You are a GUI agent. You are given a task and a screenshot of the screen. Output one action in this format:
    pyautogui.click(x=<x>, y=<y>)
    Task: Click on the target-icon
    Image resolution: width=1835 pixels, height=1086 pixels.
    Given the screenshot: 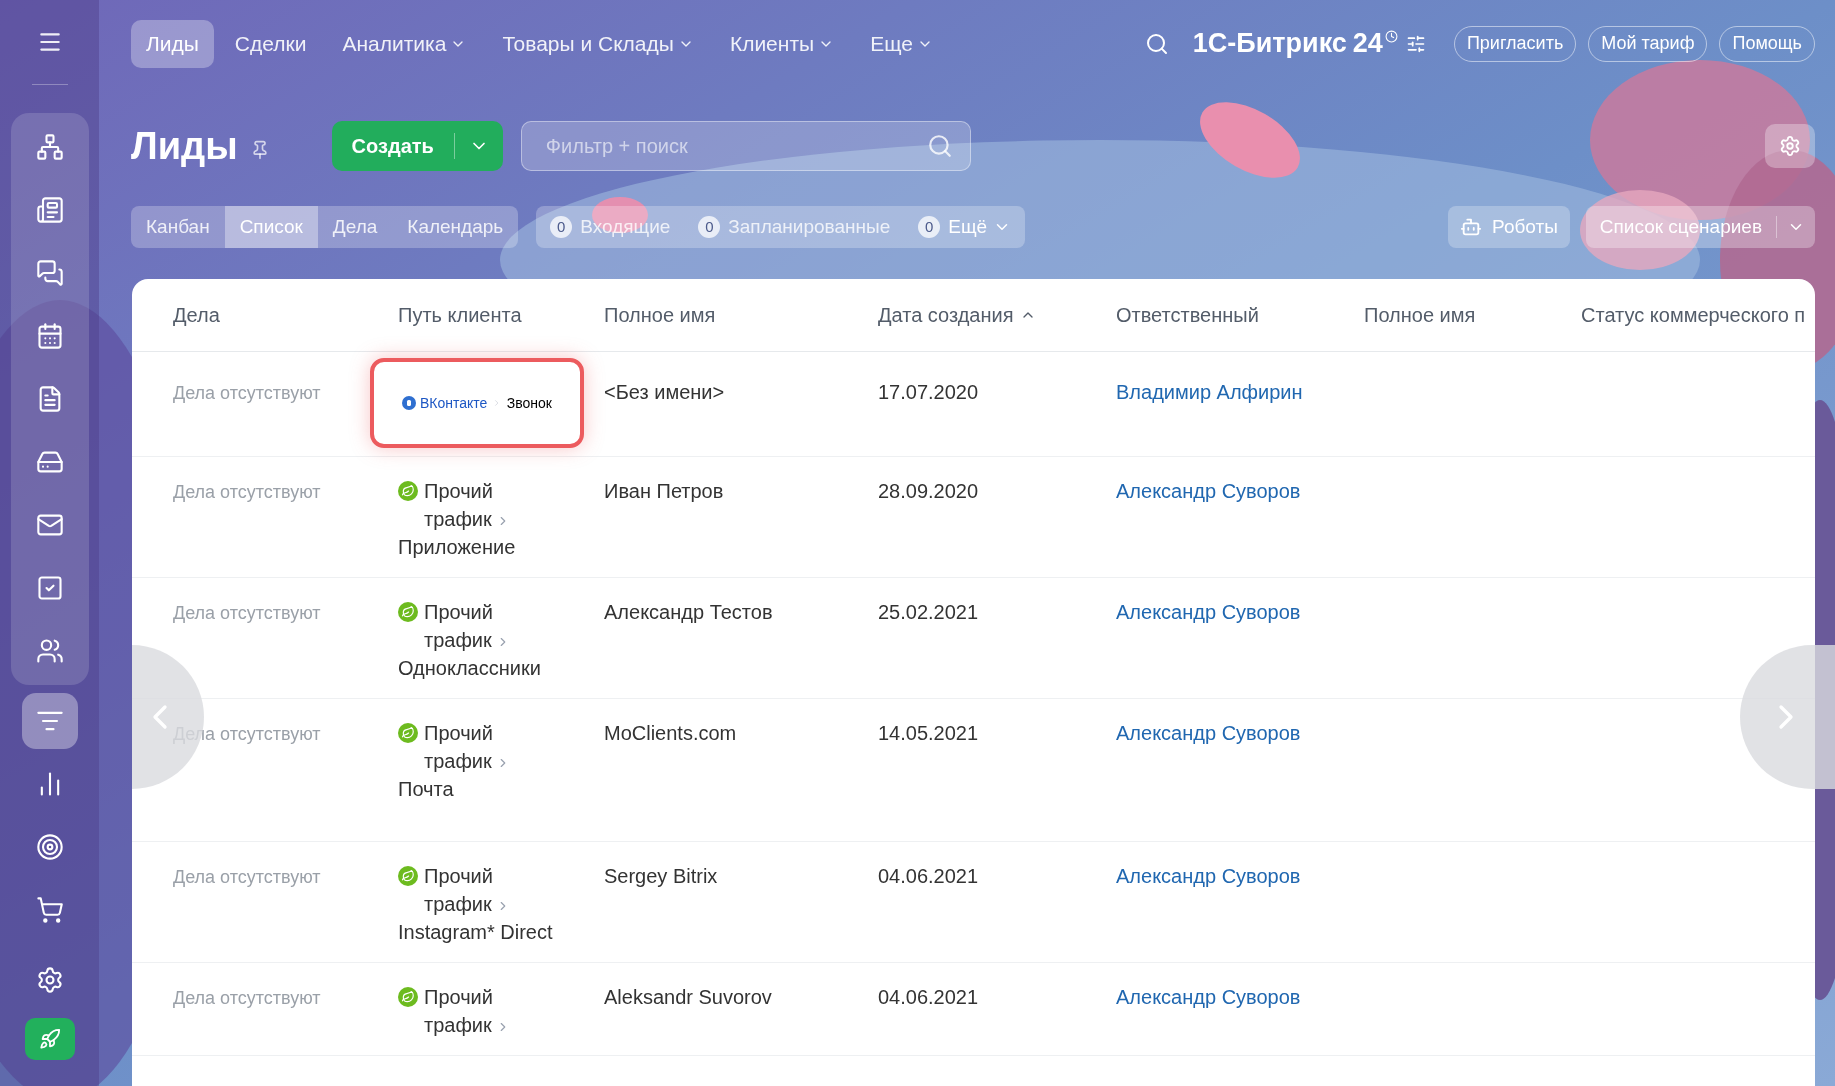 What is the action you would take?
    pyautogui.click(x=49, y=847)
    